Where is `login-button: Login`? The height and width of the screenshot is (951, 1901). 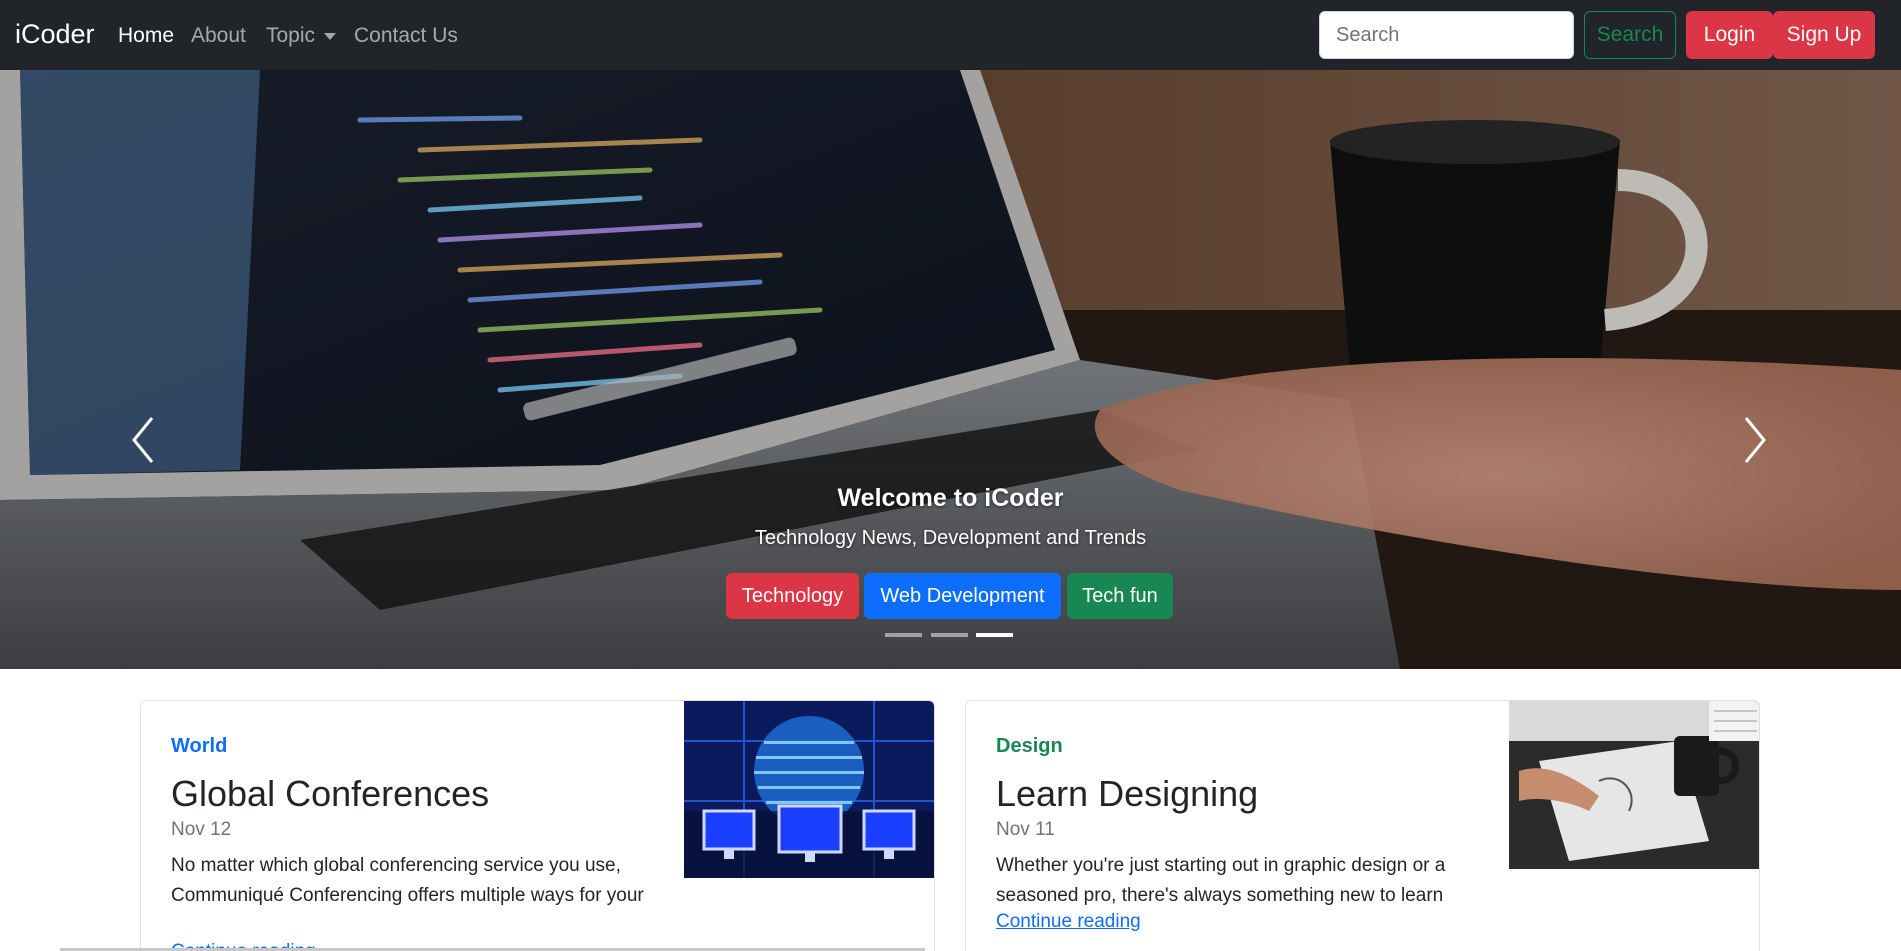
login-button: Login is located at coordinates (1729, 35).